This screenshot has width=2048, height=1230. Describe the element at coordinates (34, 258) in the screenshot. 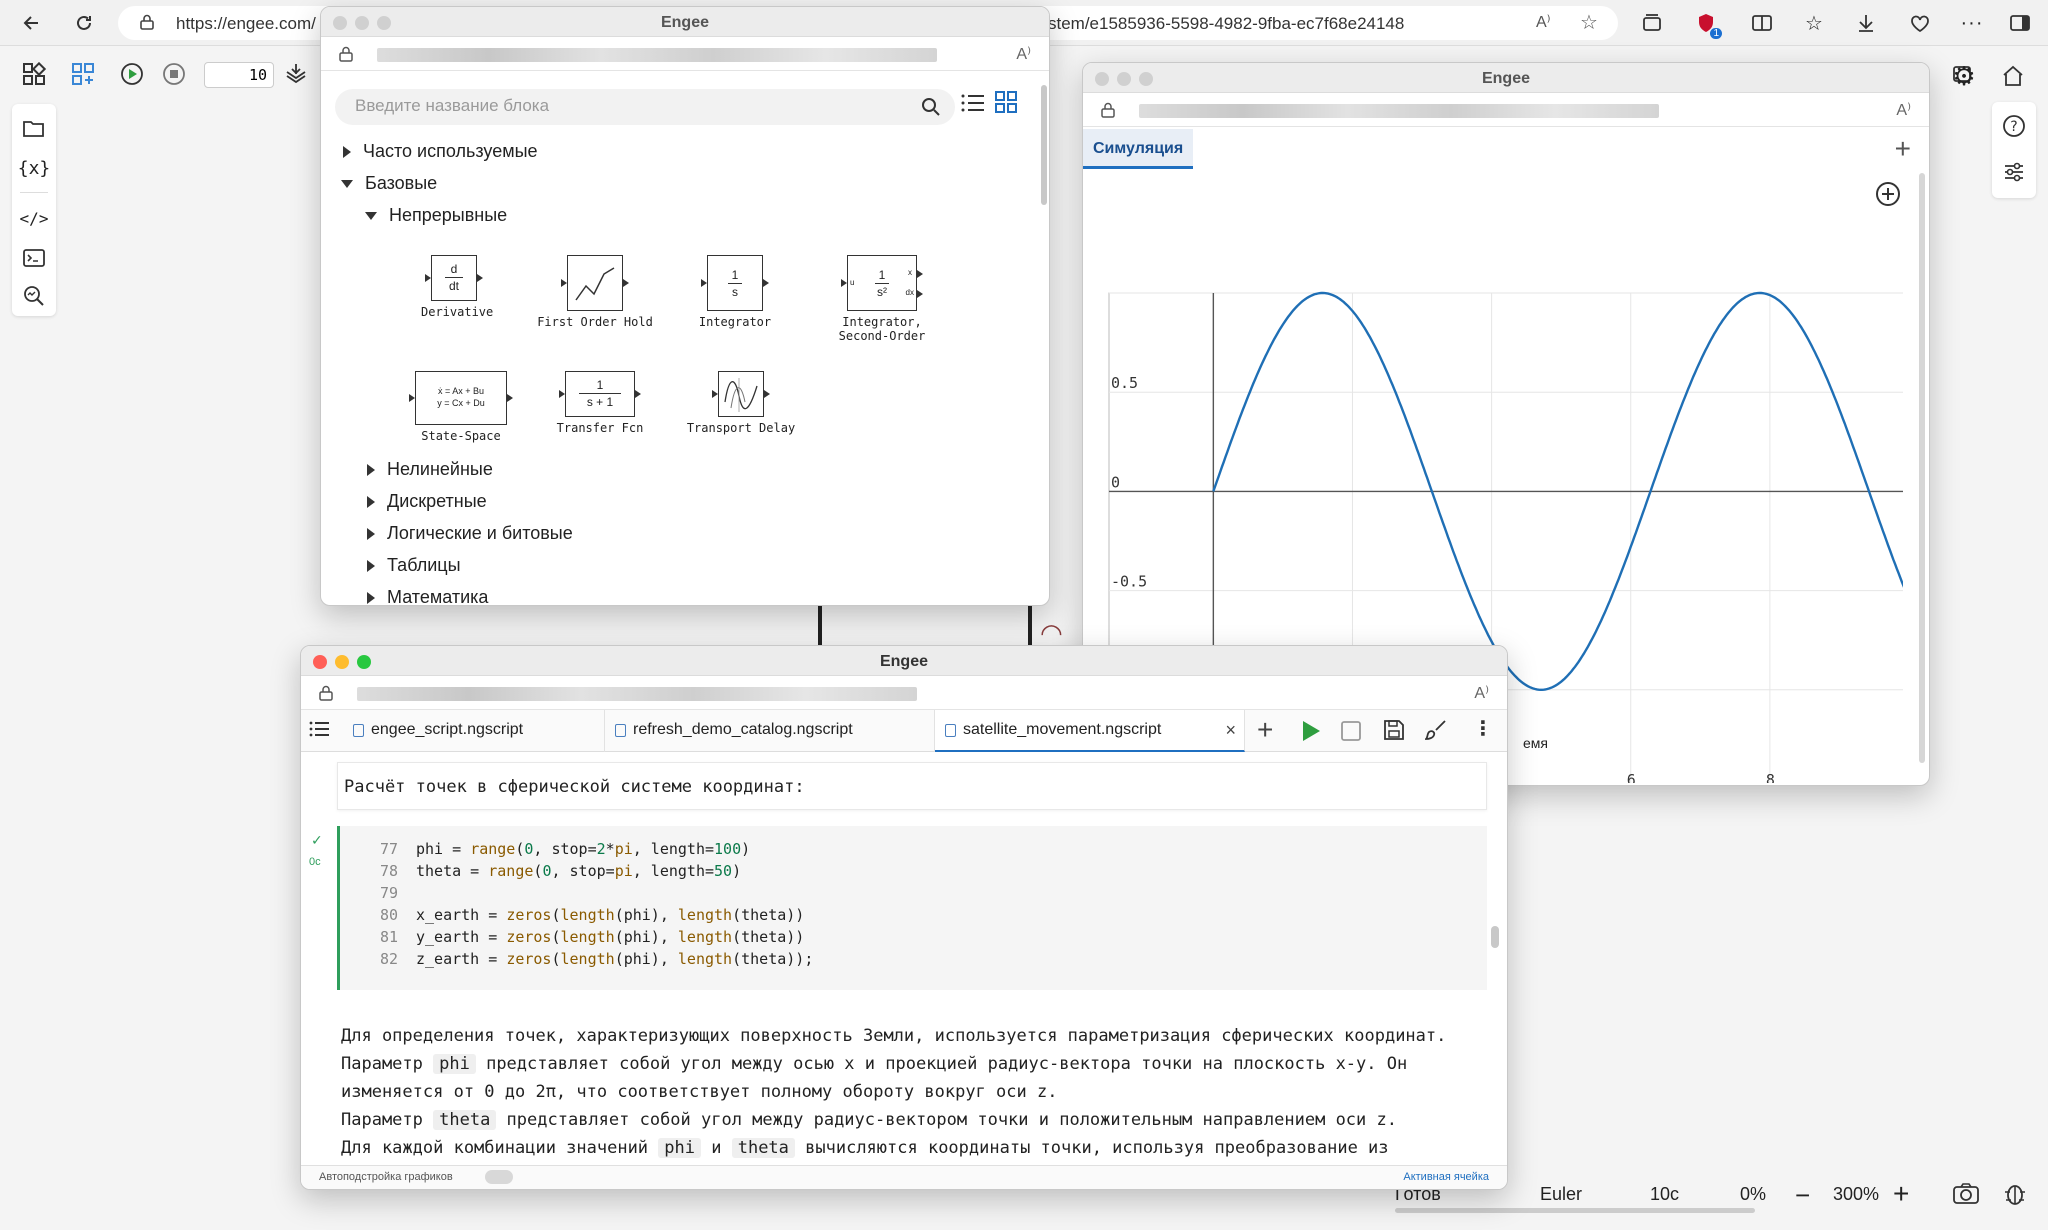

I see `command-line-icon` at that location.